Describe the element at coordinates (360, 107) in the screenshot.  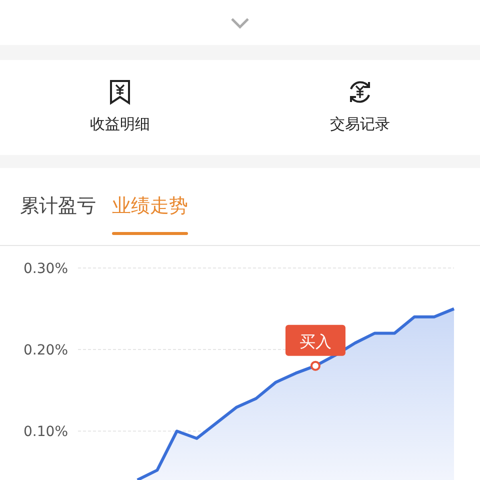
I see `shortcut-button: 交易记录` at that location.